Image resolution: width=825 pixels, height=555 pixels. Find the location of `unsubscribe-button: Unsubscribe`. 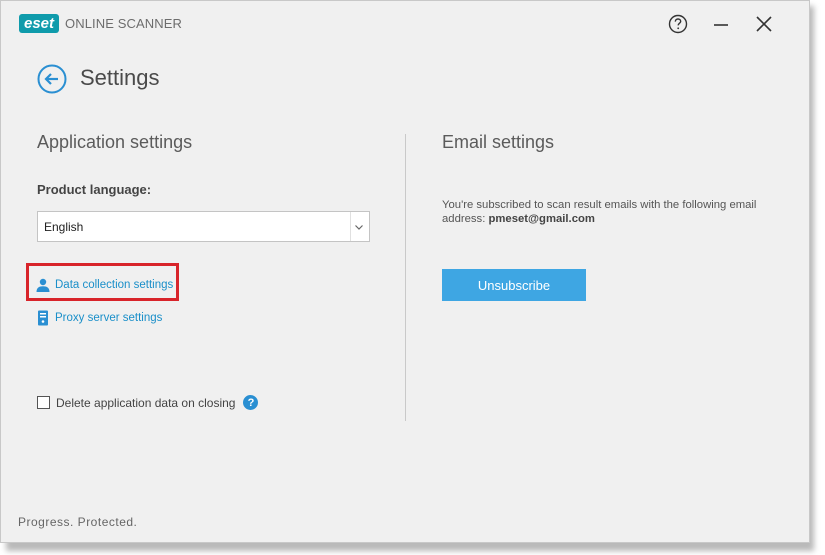

unsubscribe-button: Unsubscribe is located at coordinates (514, 285).